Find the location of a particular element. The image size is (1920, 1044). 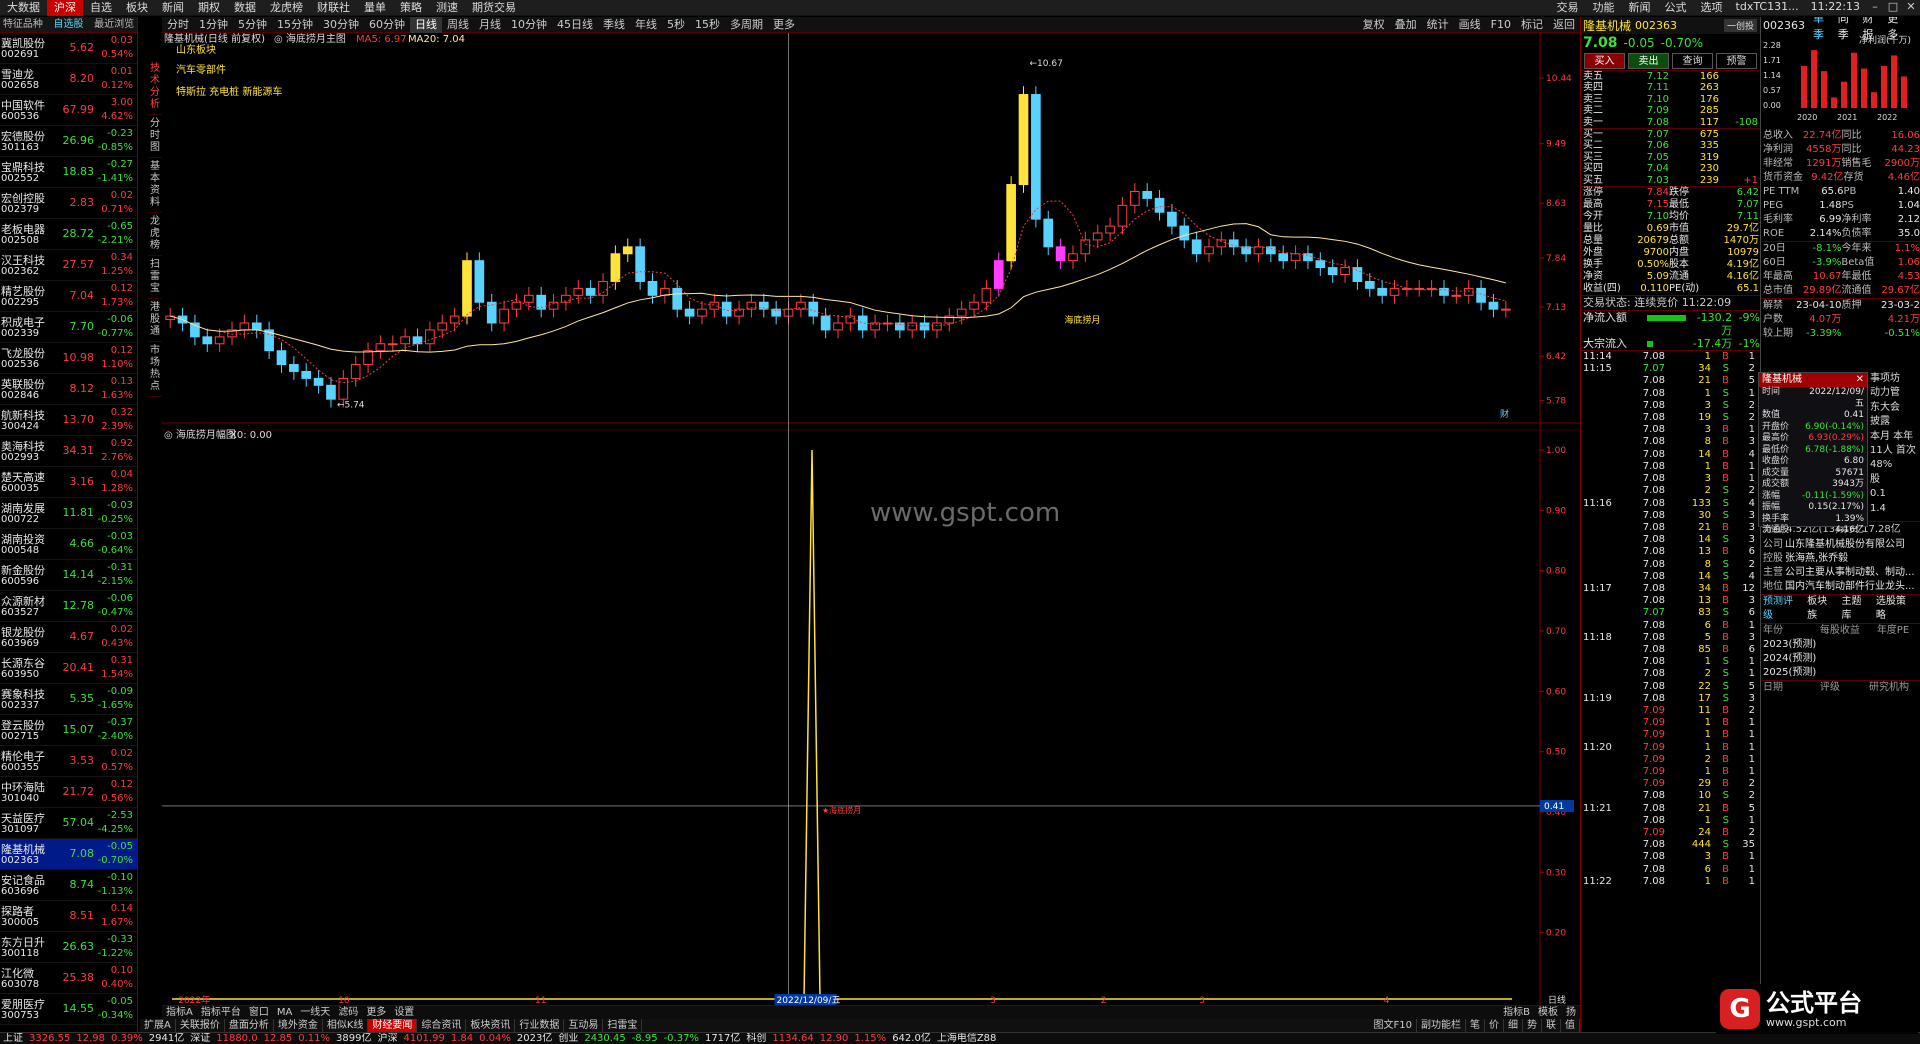

top-menu-item: 量单 is located at coordinates (375, 8).